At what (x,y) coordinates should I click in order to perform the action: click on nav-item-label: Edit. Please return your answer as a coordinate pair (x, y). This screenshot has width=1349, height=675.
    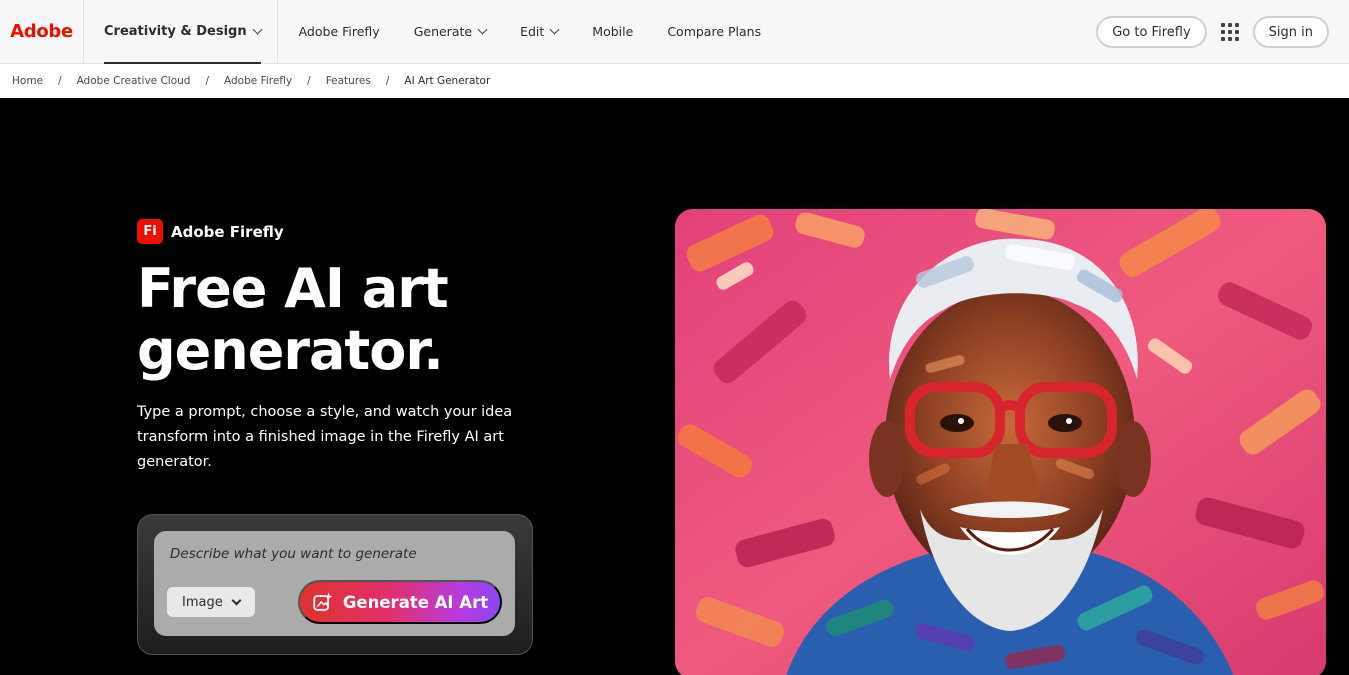
    Looking at the image, I should click on (532, 31).